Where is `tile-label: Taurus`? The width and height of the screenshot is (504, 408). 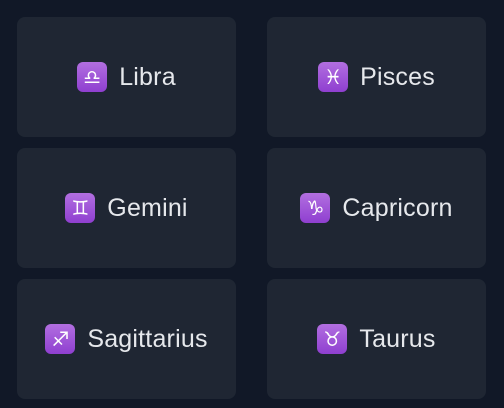 tile-label: Taurus is located at coordinates (397, 338).